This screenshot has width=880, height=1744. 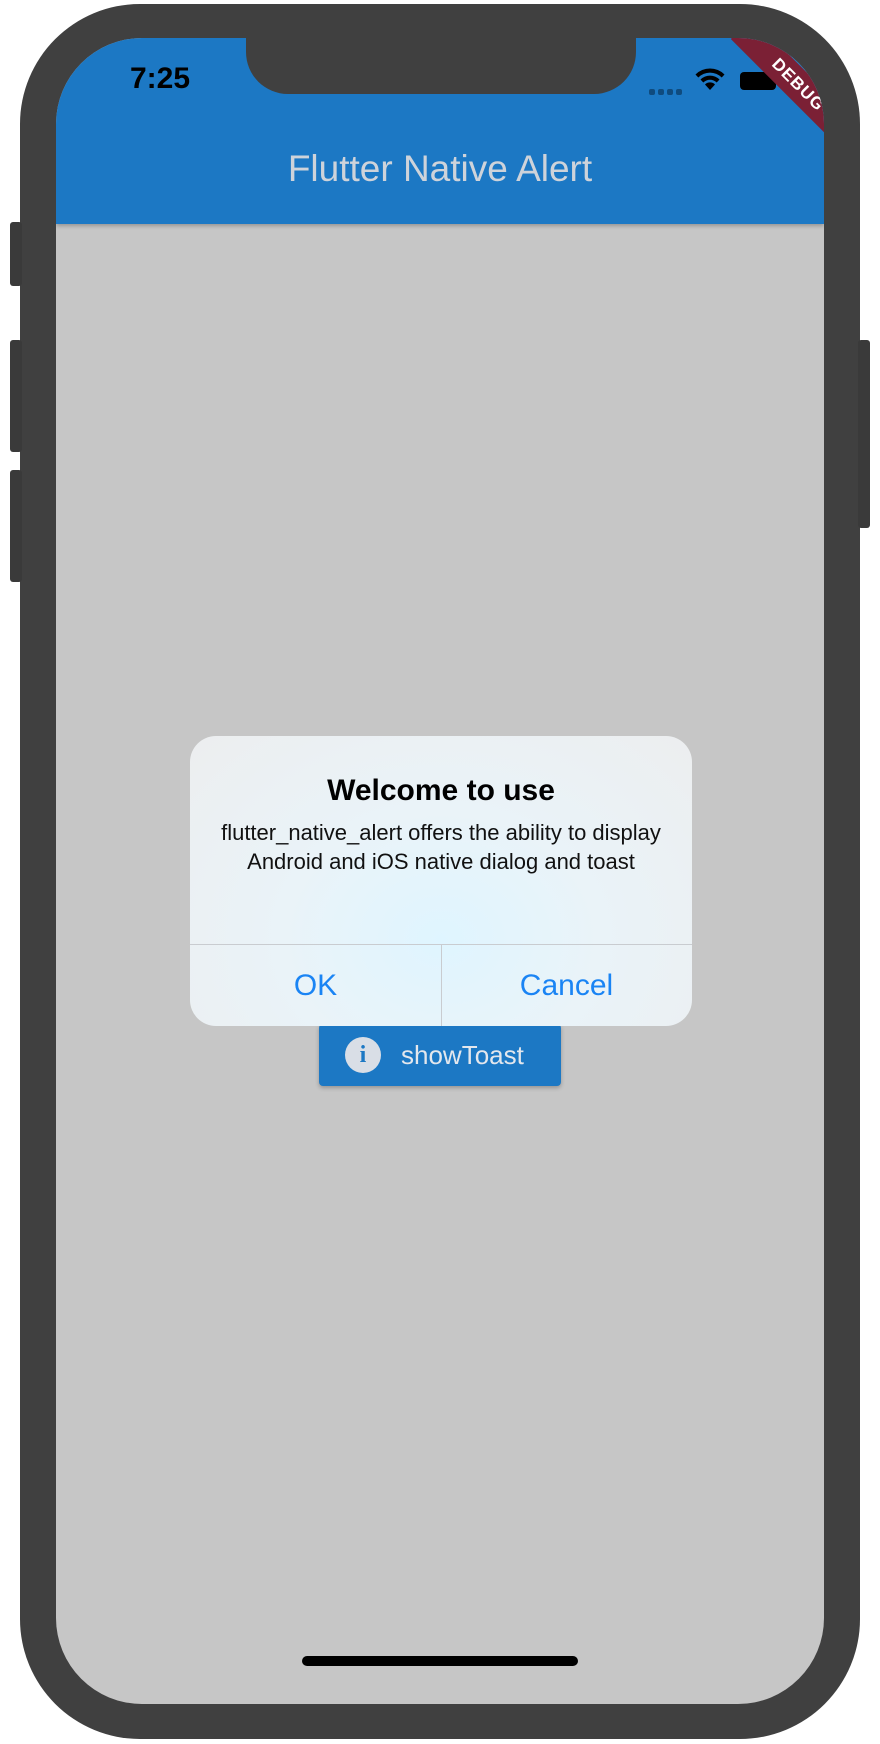 What do you see at coordinates (315, 985) in the screenshot?
I see `ok-button: OK` at bounding box center [315, 985].